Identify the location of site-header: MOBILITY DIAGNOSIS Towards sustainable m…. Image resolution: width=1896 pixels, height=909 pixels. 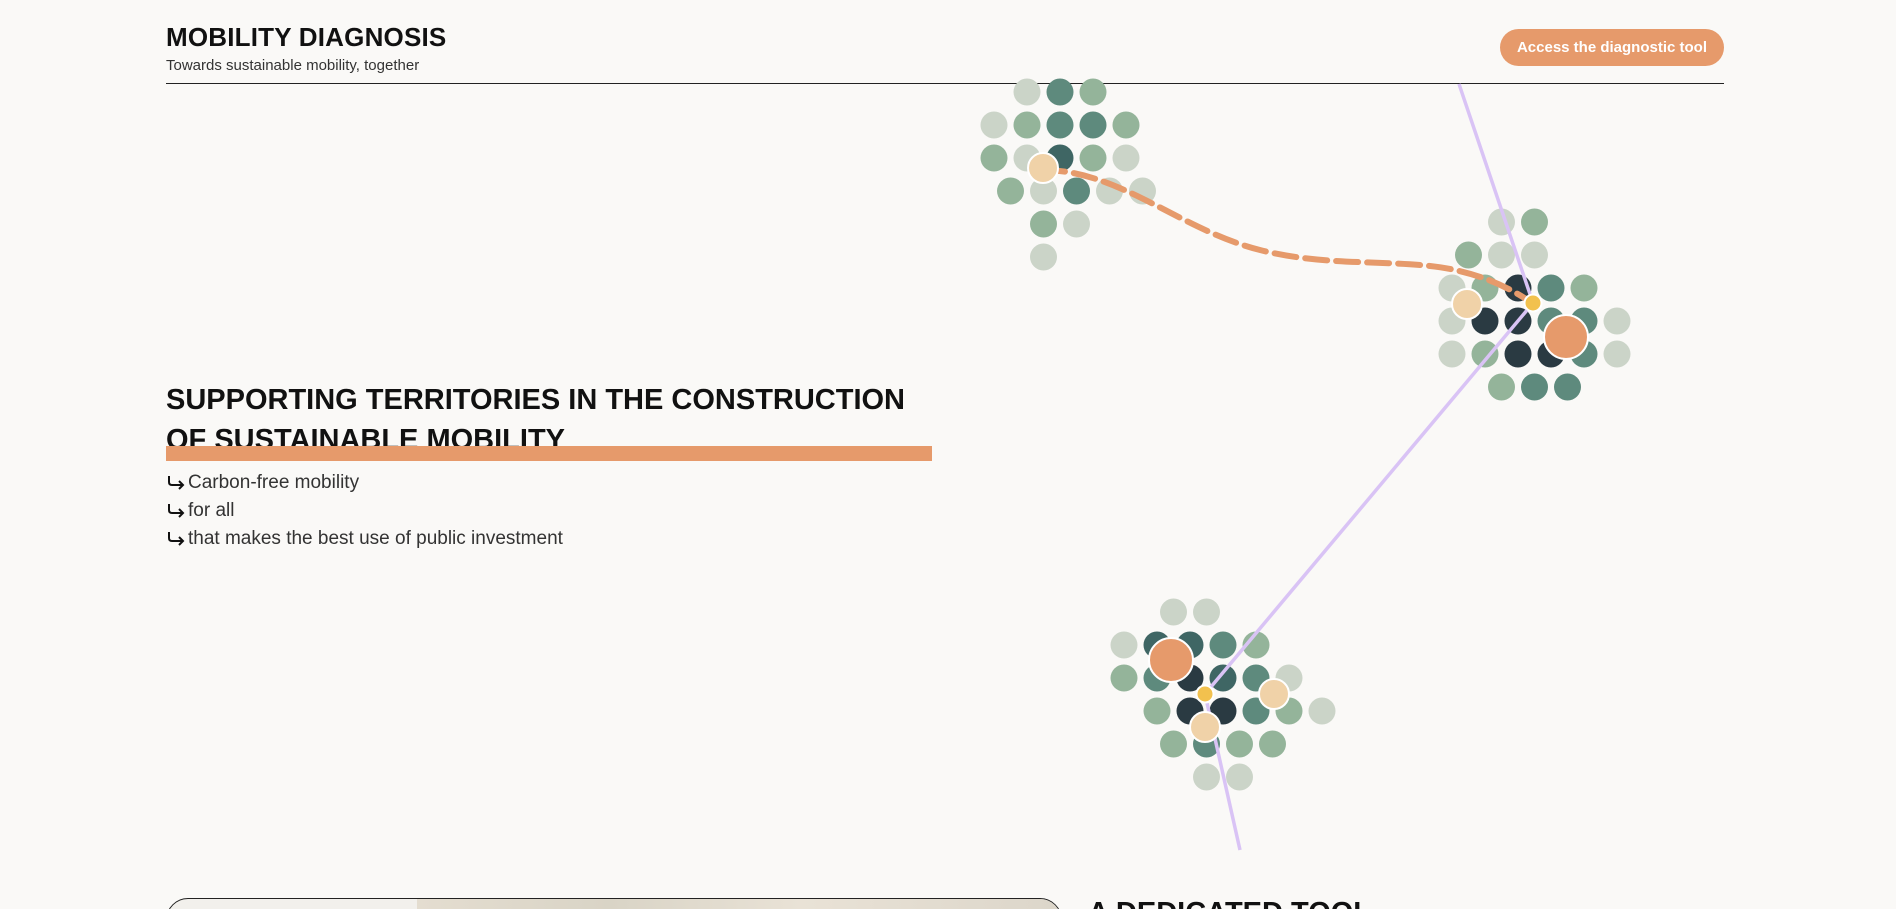
(945, 42).